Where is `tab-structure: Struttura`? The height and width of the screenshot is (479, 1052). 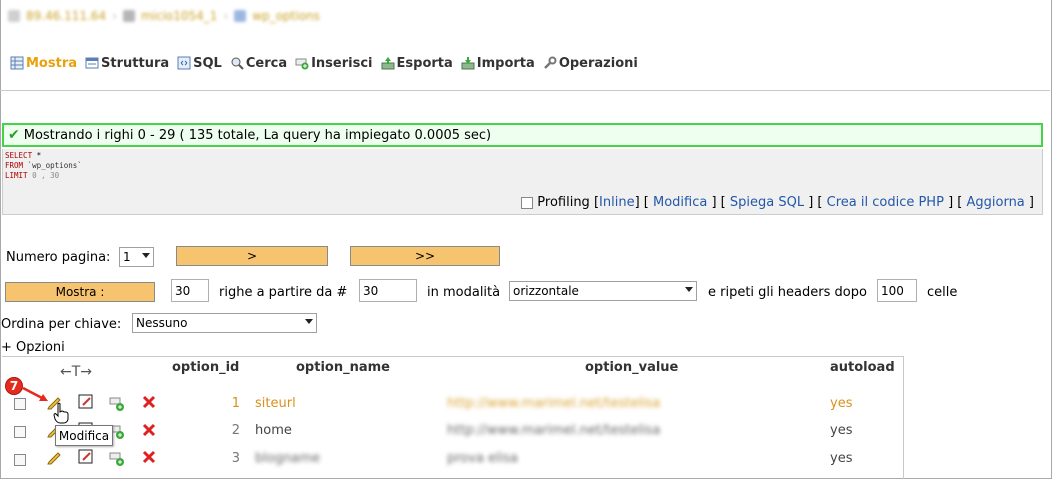
tab-structure: Struttura is located at coordinates (127, 63).